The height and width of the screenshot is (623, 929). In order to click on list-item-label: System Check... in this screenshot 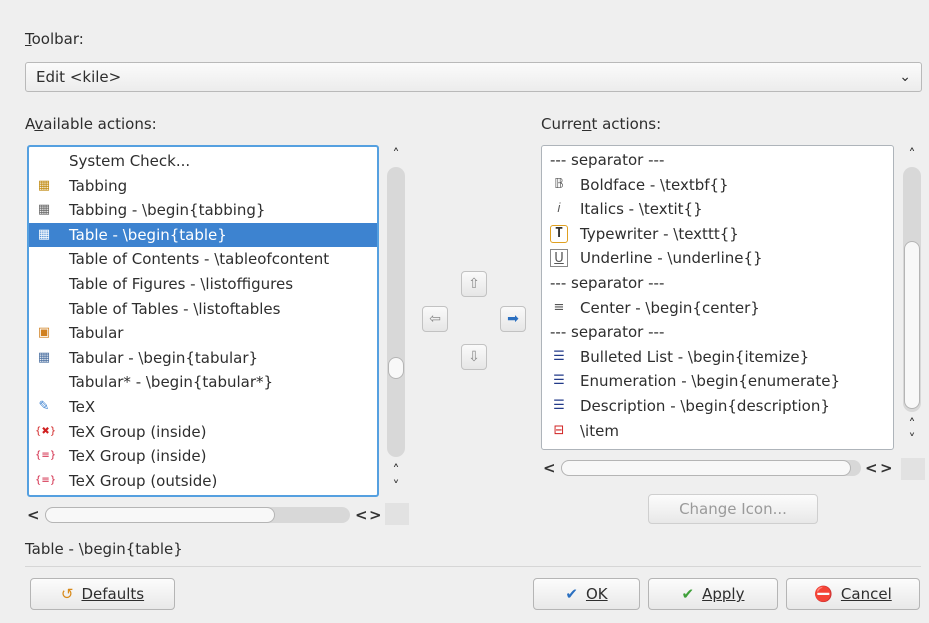, I will do `click(130, 161)`.